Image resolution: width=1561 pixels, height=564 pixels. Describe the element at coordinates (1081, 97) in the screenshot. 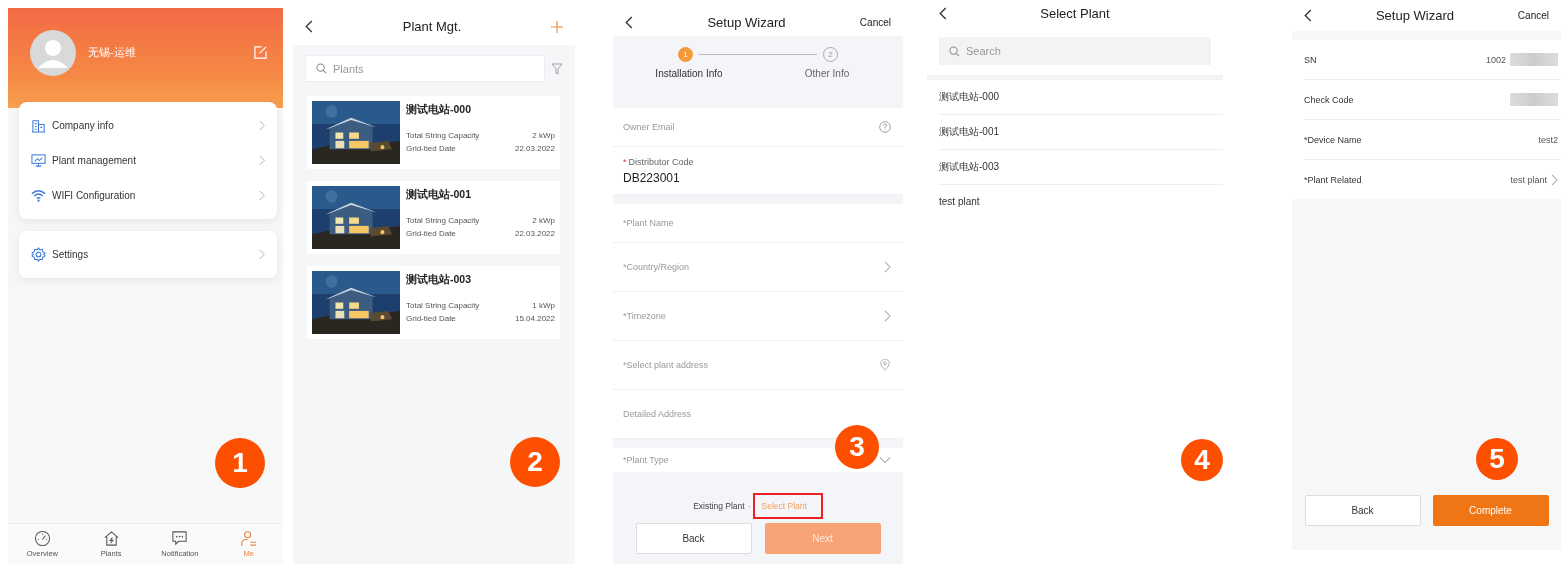

I see `plant-list-item: 测试电站-000` at that location.